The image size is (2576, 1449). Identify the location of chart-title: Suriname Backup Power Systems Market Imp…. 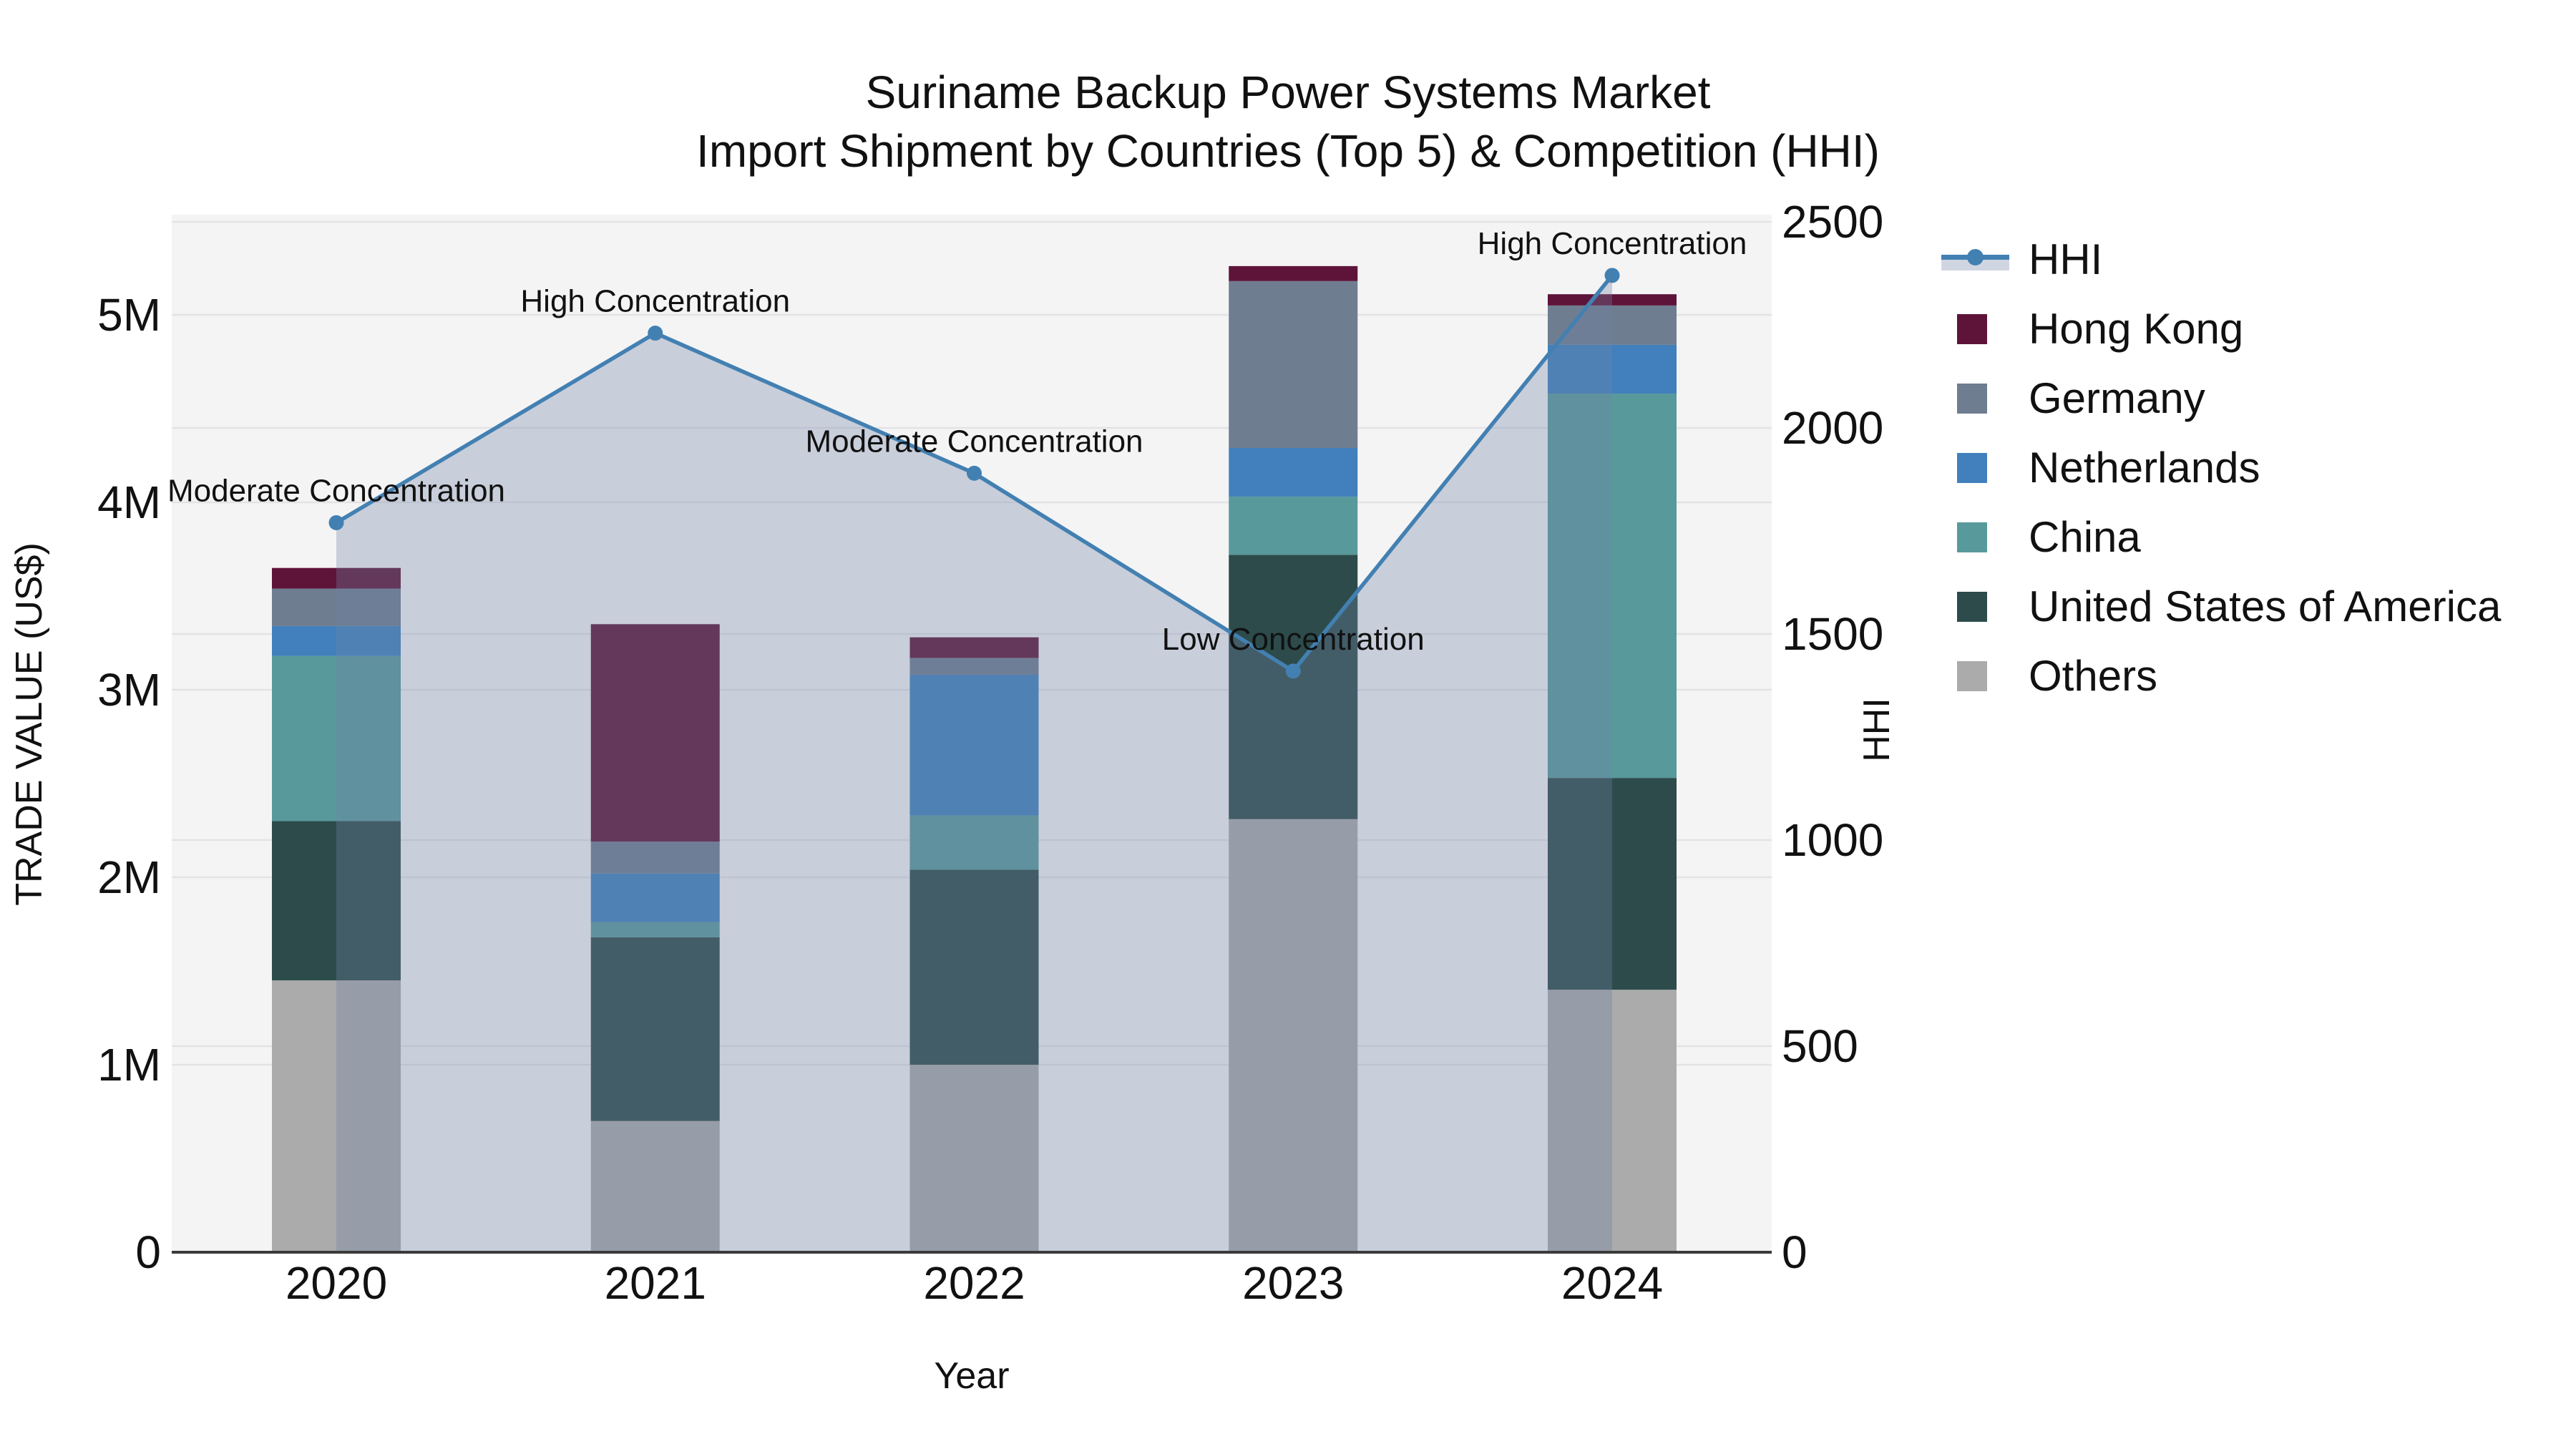
(1288, 122).